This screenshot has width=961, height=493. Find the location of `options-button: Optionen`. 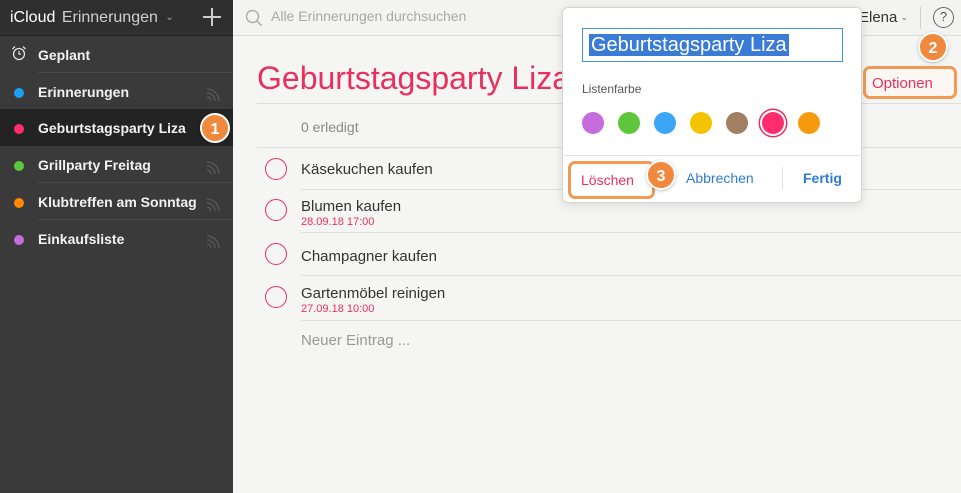

options-button: Optionen is located at coordinates (910, 82).